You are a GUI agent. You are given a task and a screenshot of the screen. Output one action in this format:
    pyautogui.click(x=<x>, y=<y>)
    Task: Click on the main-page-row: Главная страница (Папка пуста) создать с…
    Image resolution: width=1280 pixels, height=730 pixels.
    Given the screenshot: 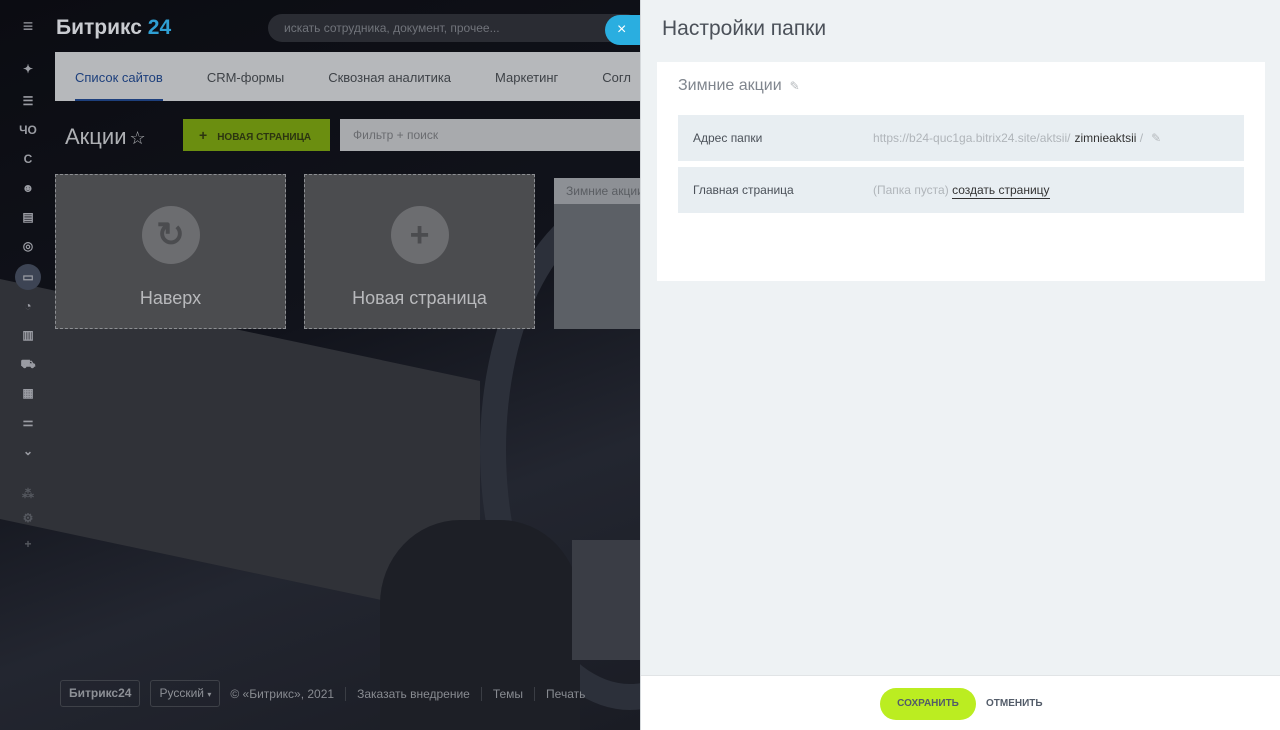 What is the action you would take?
    pyautogui.click(x=961, y=190)
    